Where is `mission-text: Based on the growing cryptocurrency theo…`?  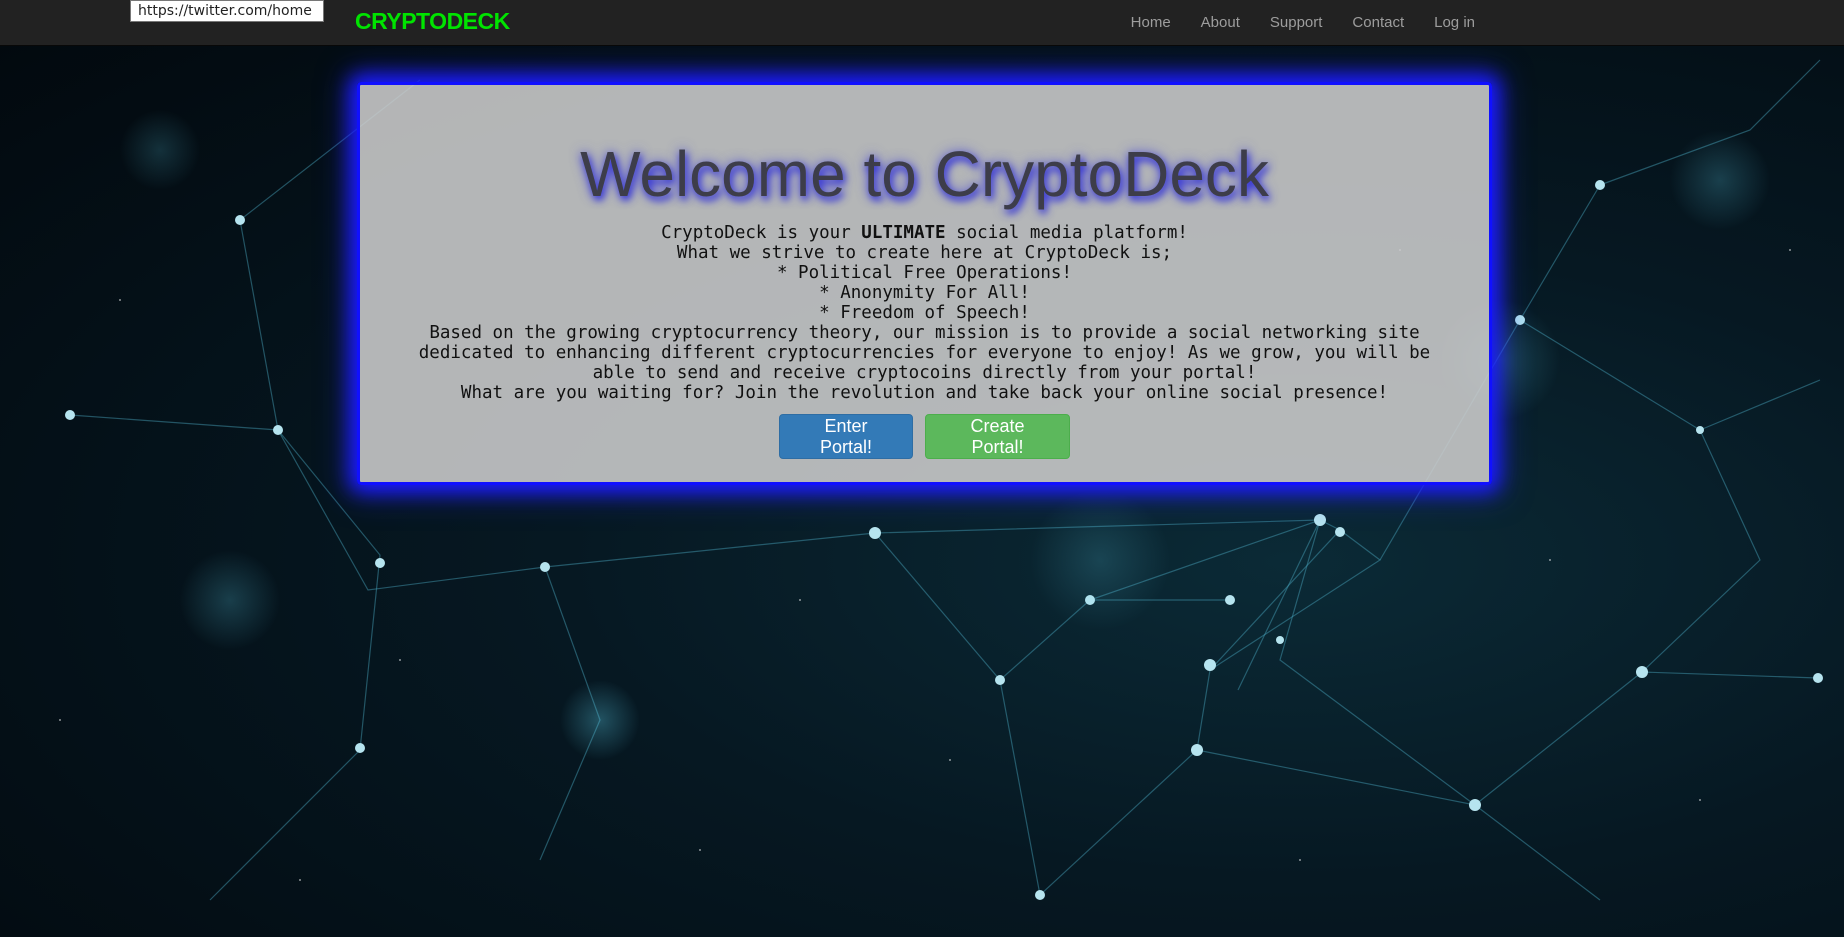
mission-text: Based on the growing cryptocurrency theo… is located at coordinates (924, 353).